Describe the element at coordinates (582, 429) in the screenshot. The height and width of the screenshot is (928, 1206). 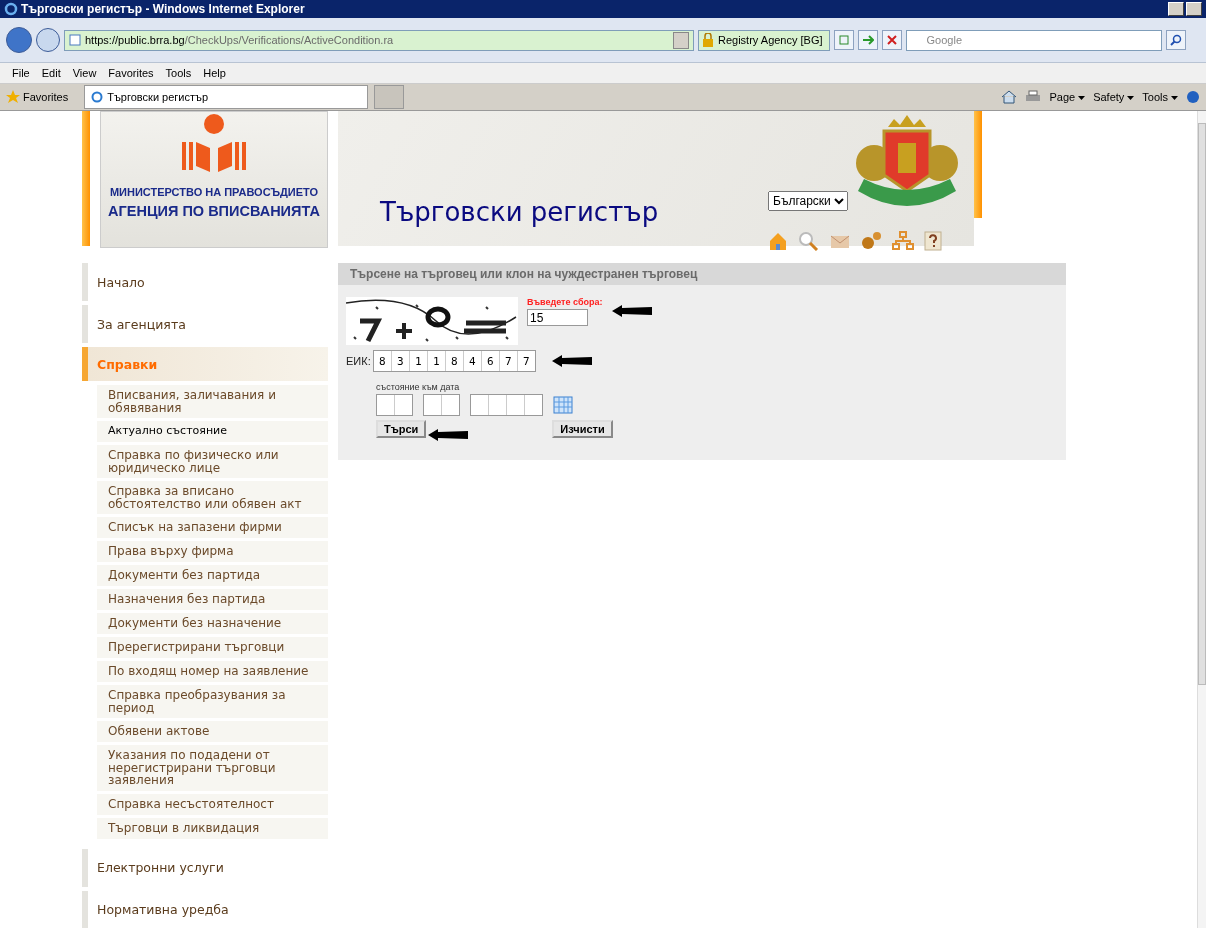
I see `clear-button: Изчисти` at that location.